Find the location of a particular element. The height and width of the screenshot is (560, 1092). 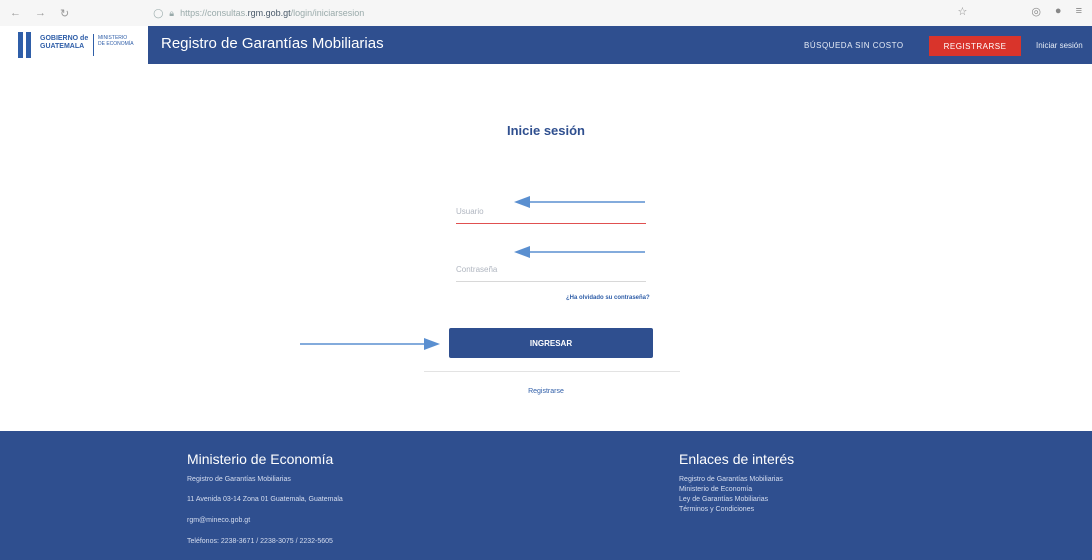

footer-left-line: Registro de Garantías Mobiliarias is located at coordinates (239, 479).